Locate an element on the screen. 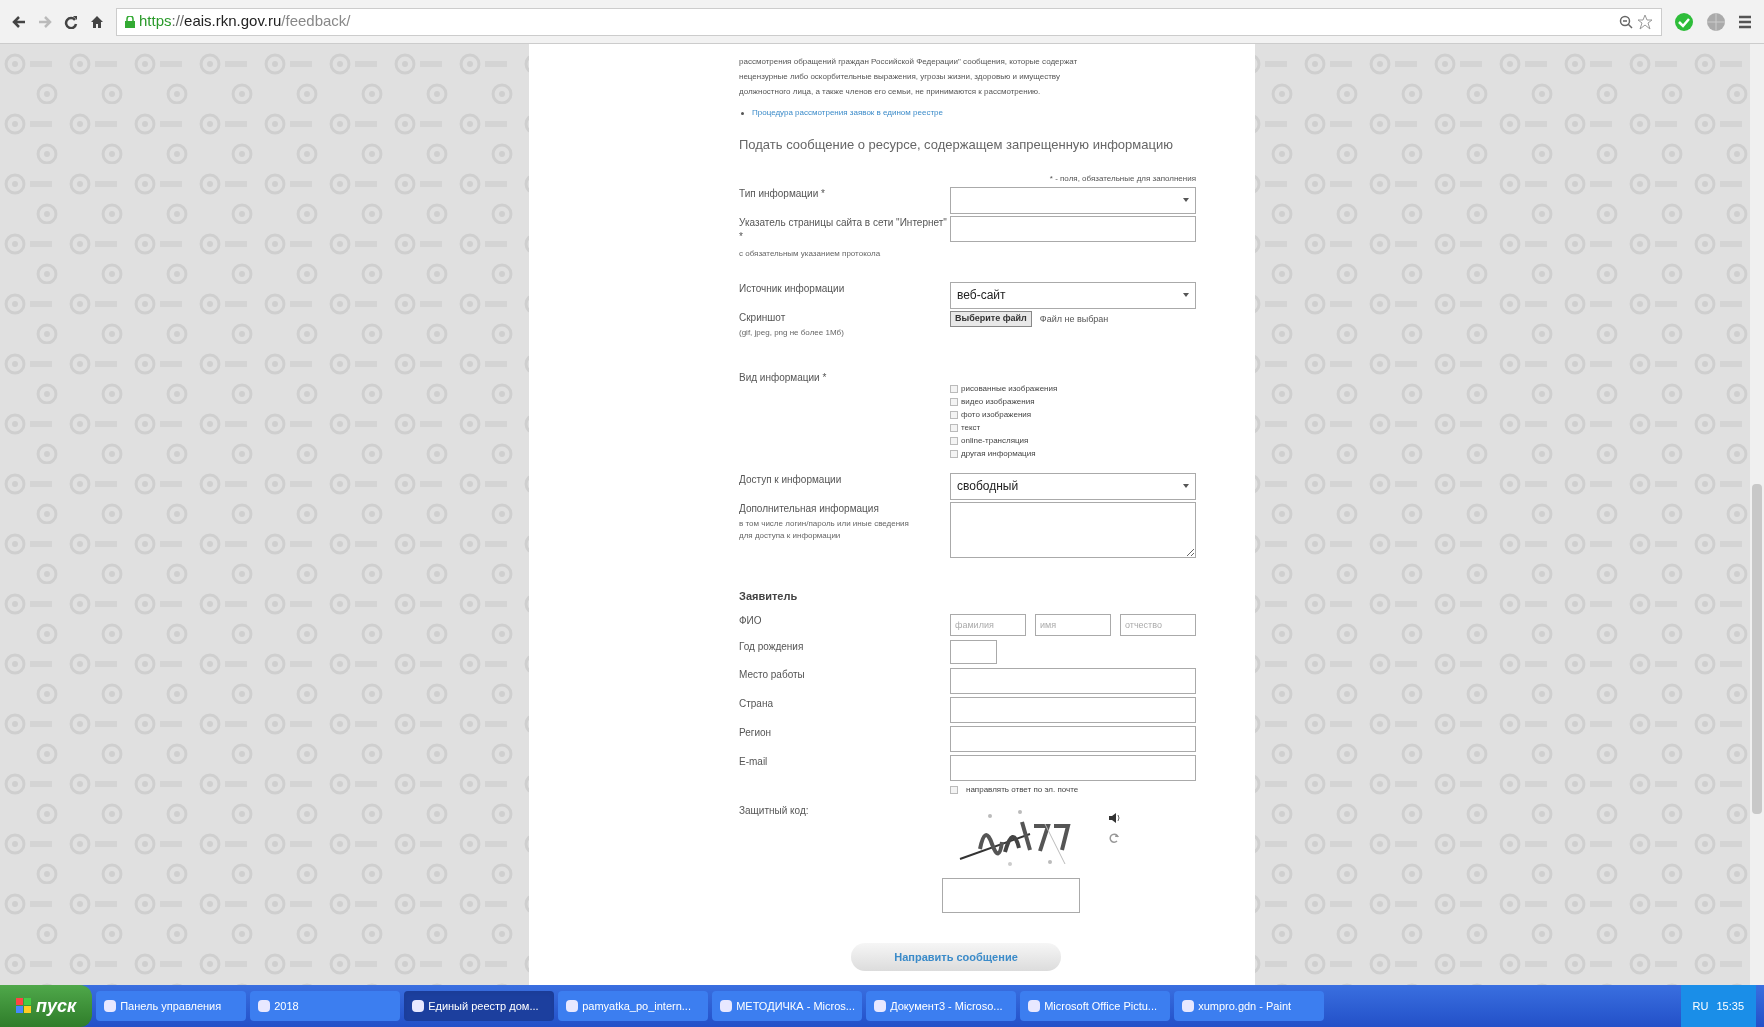 The height and width of the screenshot is (1027, 1764). field-label: Дополнительная информация is located at coordinates (809, 508).